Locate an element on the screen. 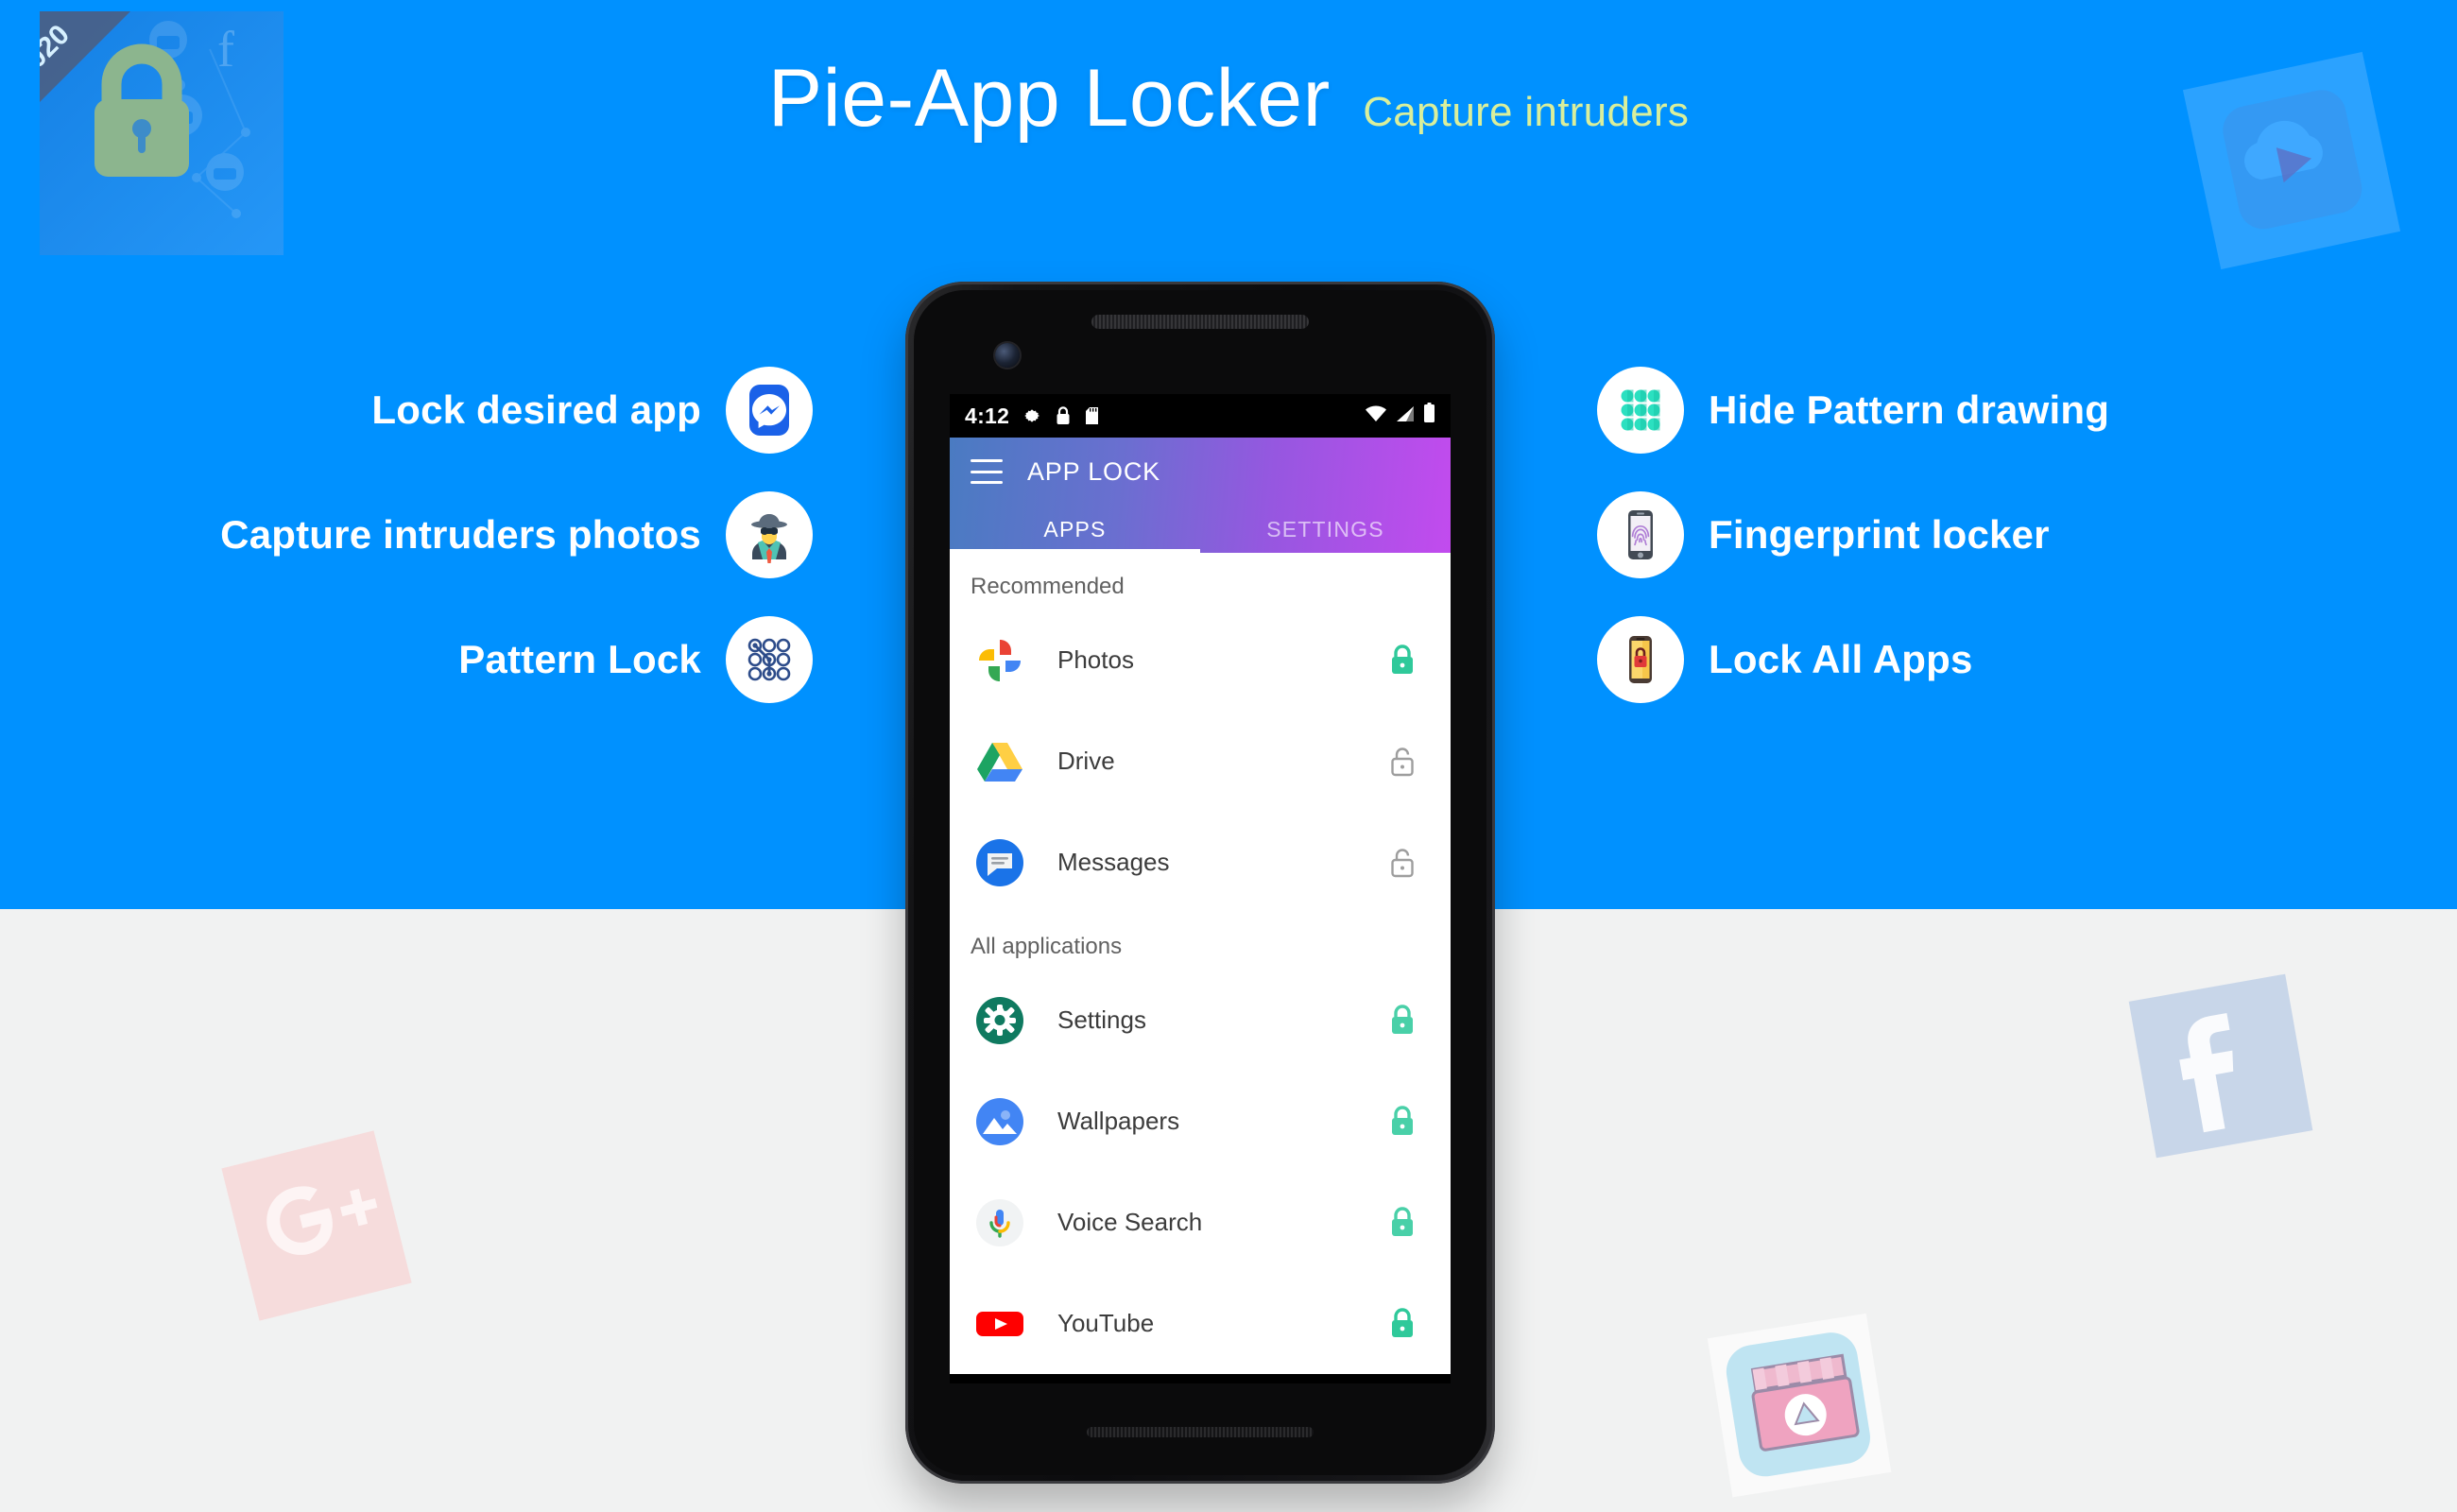  feature-capture-intruders-photos: Capture intruders photos is located at coordinates (406, 535).